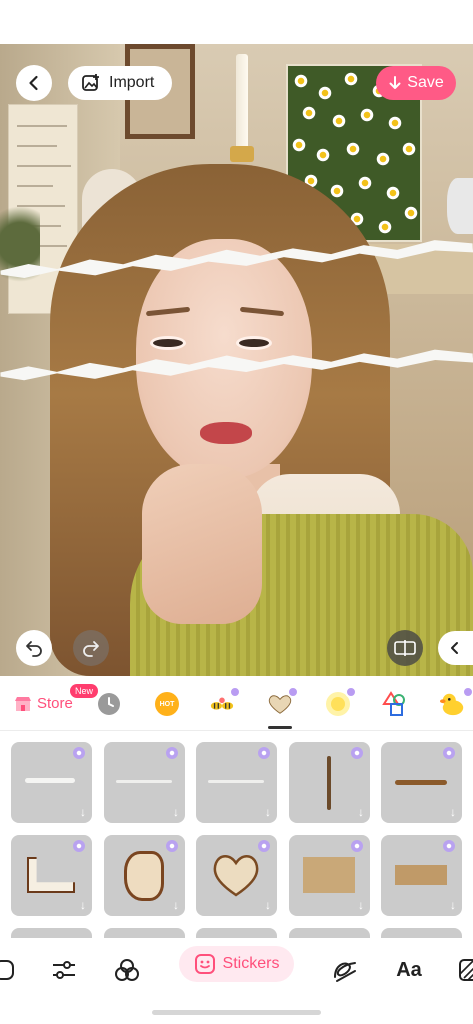 The width and height of the screenshot is (473, 1024). I want to click on lips, so click(226, 433).